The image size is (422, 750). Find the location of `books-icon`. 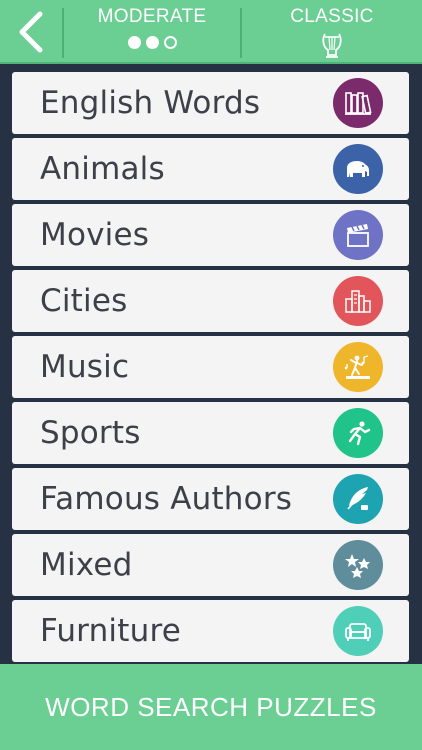

books-icon is located at coordinates (358, 103).